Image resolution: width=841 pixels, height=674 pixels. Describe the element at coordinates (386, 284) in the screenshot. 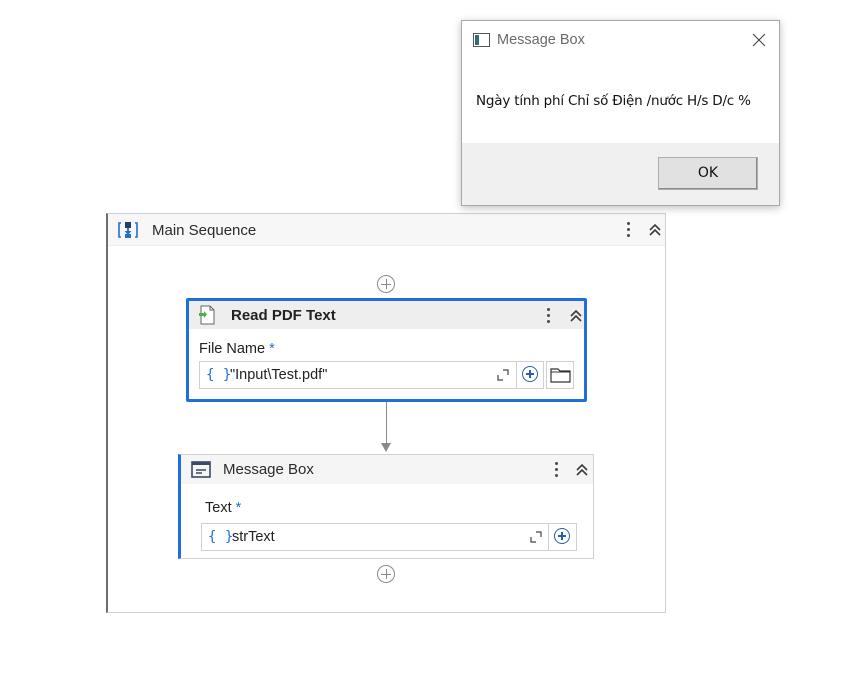

I see `add-activity-top-plus-circle-icon` at that location.